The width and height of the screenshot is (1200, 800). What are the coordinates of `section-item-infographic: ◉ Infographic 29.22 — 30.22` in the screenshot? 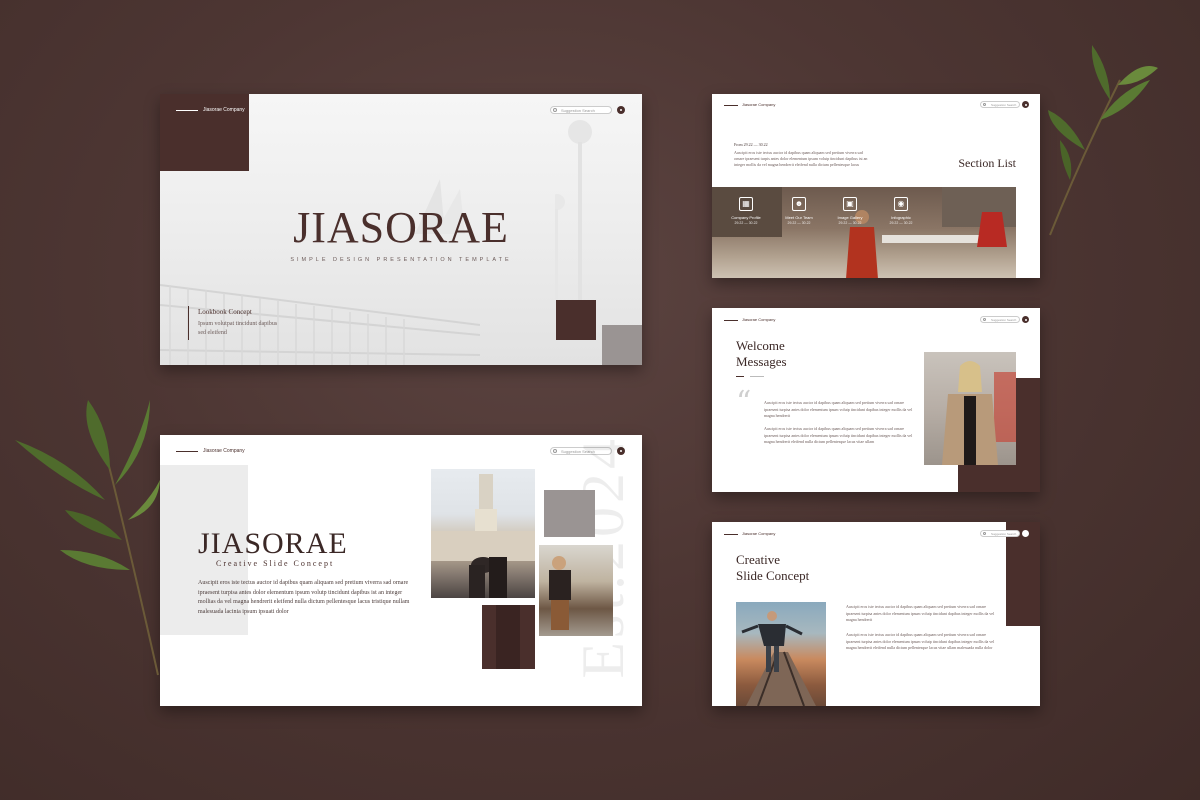 It's located at (901, 211).